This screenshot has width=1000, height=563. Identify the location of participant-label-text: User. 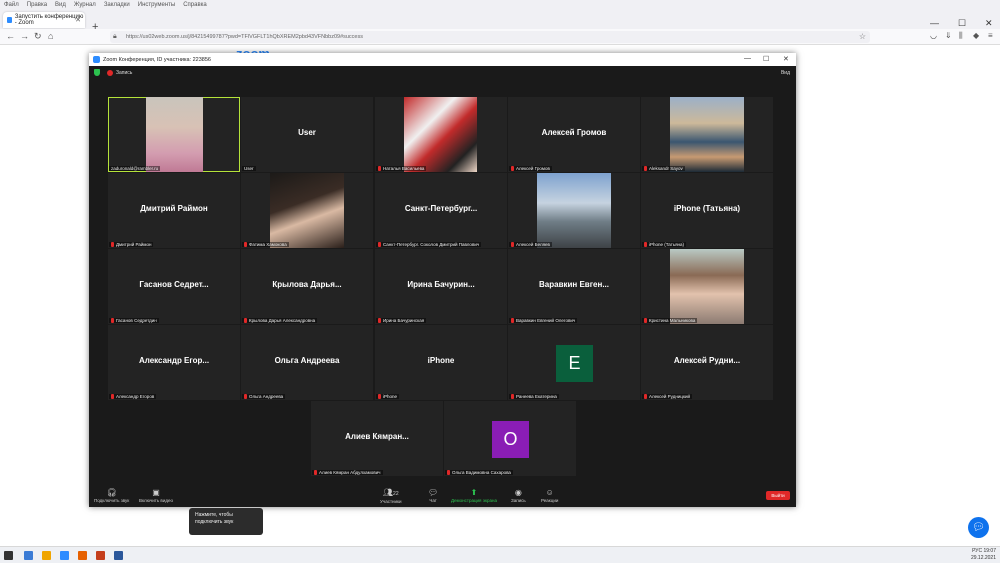
(249, 168).